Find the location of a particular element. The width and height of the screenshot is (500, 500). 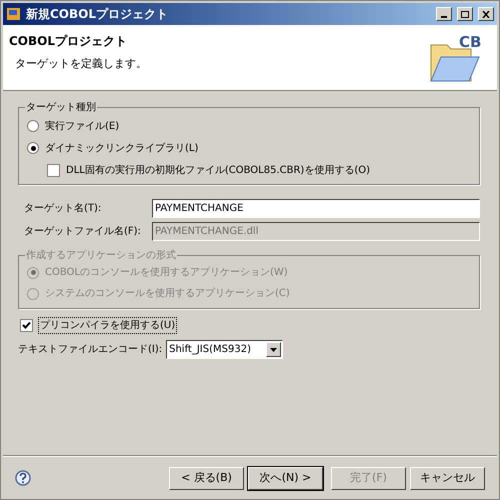

window-title: 新規COBOLプロジェクト is located at coordinates (98, 14).